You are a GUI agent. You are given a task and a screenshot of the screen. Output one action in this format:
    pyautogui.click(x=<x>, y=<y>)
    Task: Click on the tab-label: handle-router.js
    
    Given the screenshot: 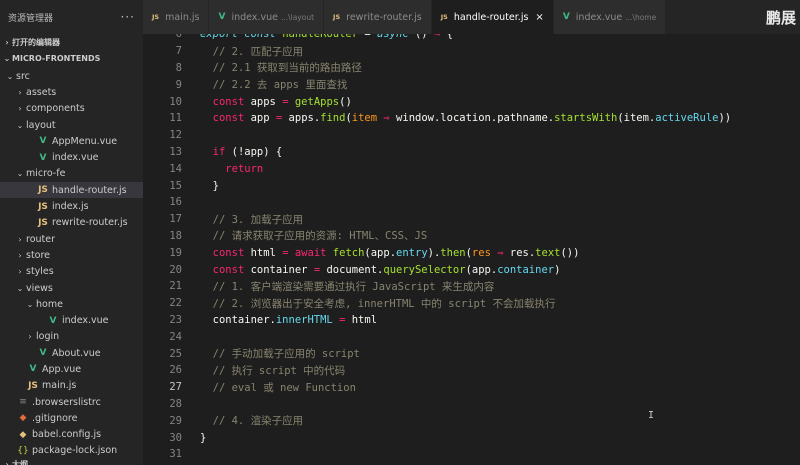 What is the action you would take?
    pyautogui.click(x=491, y=17)
    